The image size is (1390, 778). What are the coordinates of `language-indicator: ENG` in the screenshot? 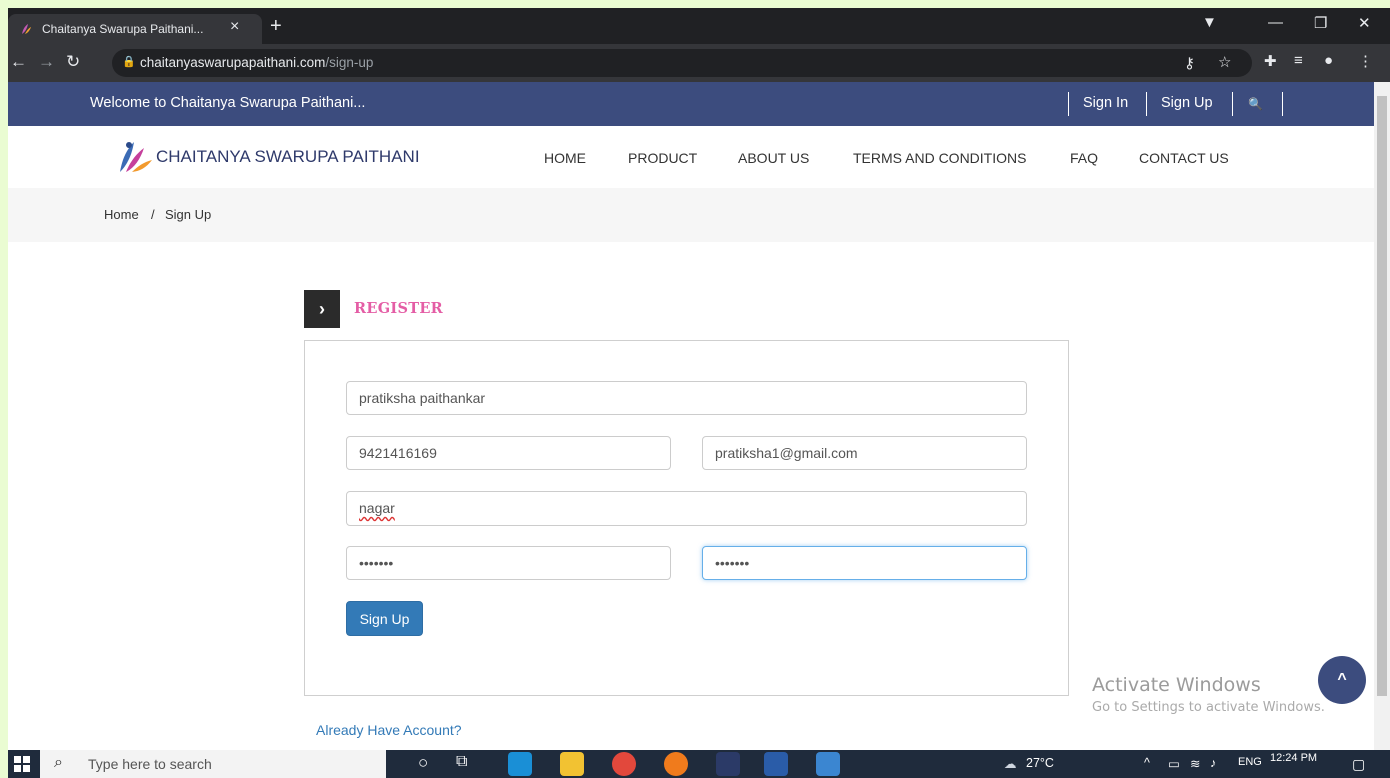 It's located at (1250, 762).